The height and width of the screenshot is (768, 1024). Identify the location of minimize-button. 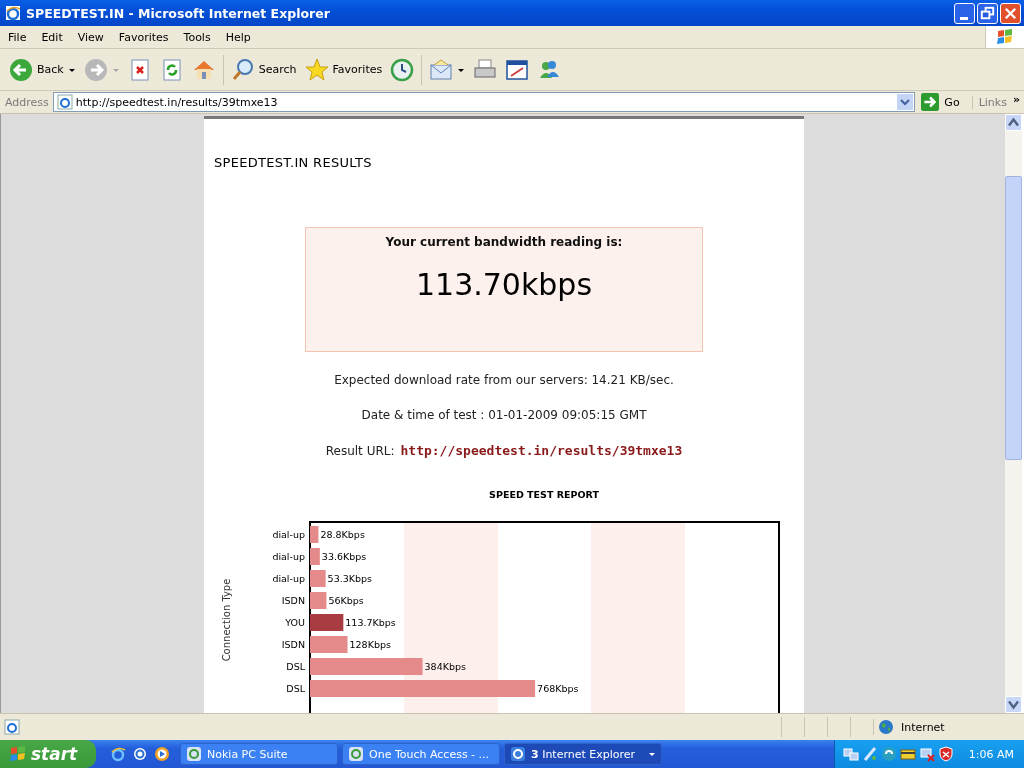
(964, 13).